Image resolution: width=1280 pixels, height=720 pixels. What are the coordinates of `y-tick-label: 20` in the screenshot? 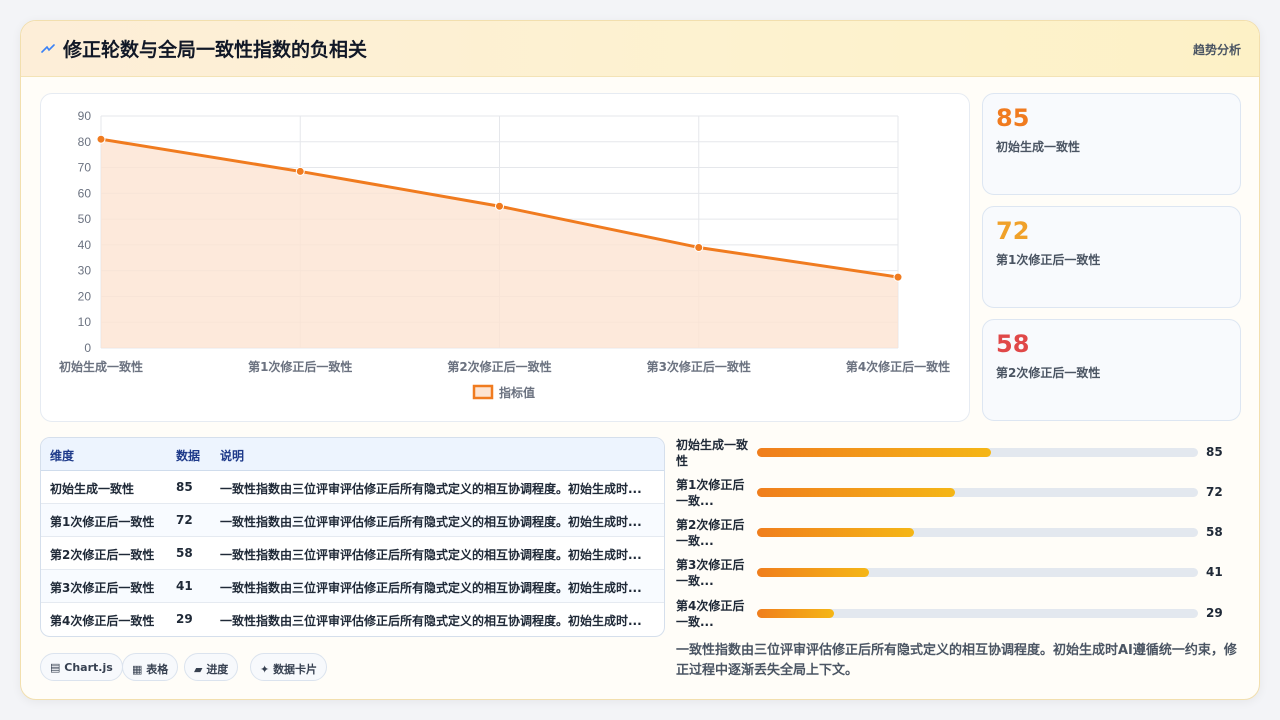 It's located at (85, 296).